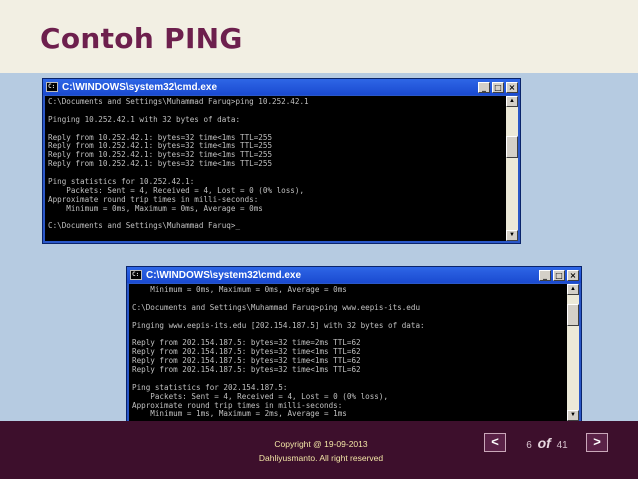  What do you see at coordinates (321, 458) in the screenshot?
I see `copyright-line-2: Dahliyusmanto. All right reserved` at bounding box center [321, 458].